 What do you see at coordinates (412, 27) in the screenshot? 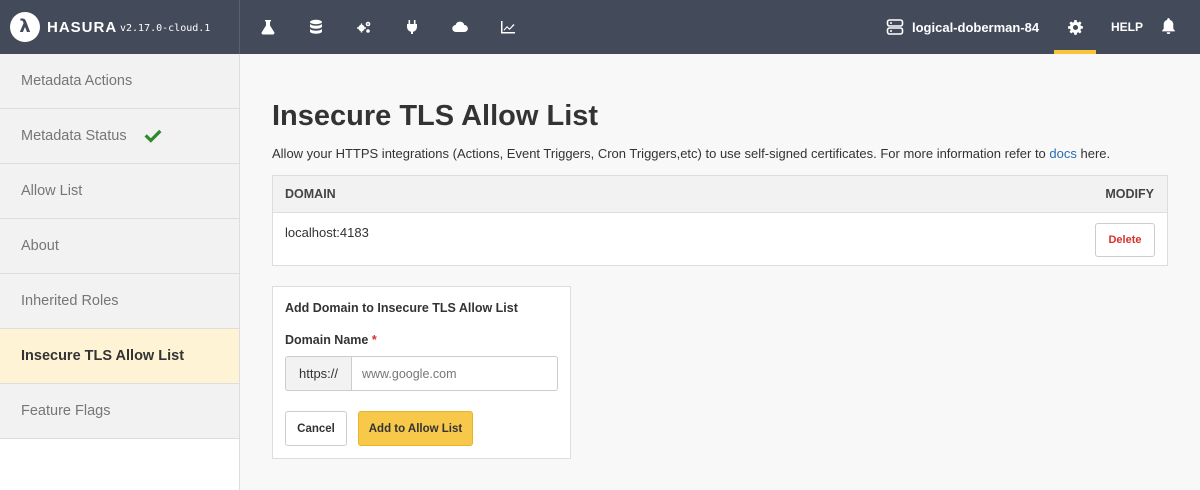
I see `plug-icon` at bounding box center [412, 27].